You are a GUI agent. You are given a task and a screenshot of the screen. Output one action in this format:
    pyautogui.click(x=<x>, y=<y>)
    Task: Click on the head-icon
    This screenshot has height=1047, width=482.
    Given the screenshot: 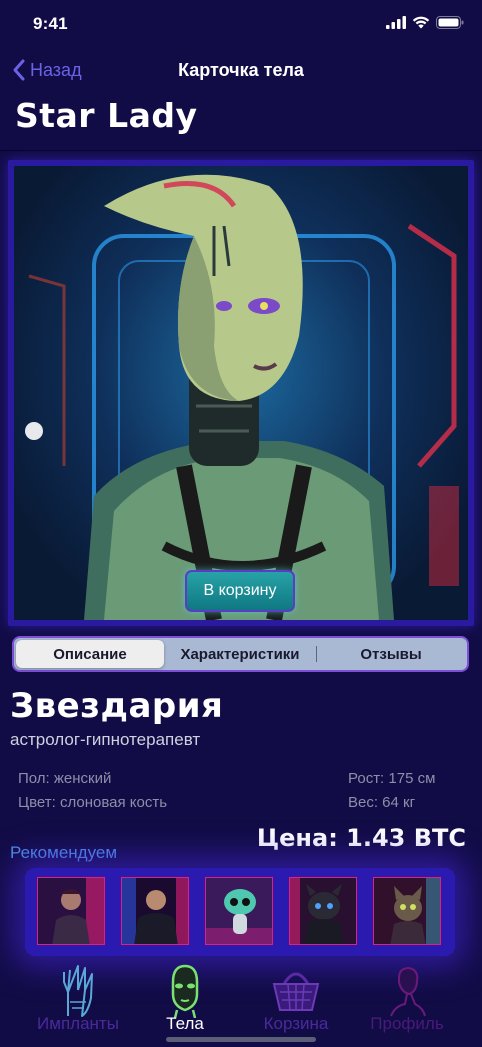 What is the action you would take?
    pyautogui.click(x=185, y=991)
    